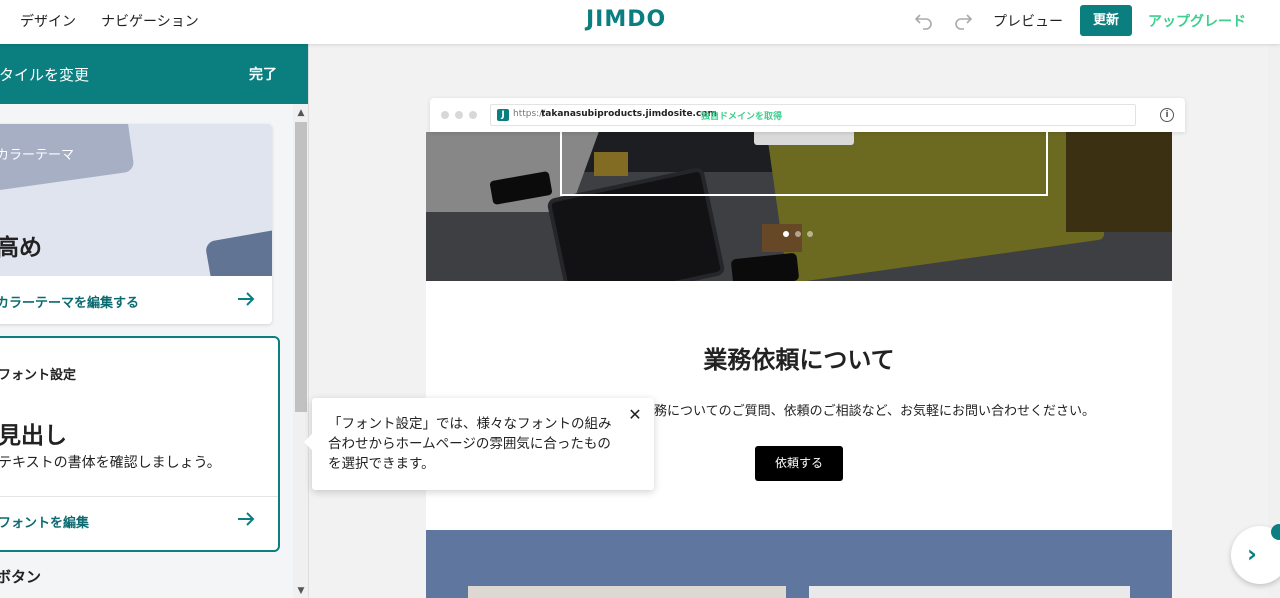 The image size is (1280, 598). What do you see at coordinates (799, 360) in the screenshot?
I see `section-heading: 業務依頼について` at bounding box center [799, 360].